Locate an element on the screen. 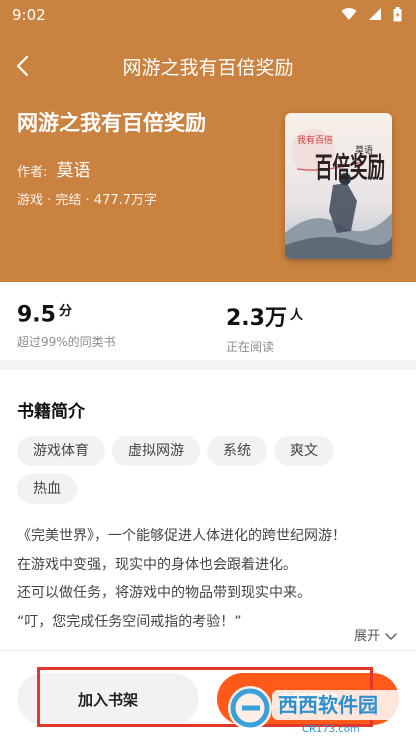  chevron-left-icon is located at coordinates (22, 66).